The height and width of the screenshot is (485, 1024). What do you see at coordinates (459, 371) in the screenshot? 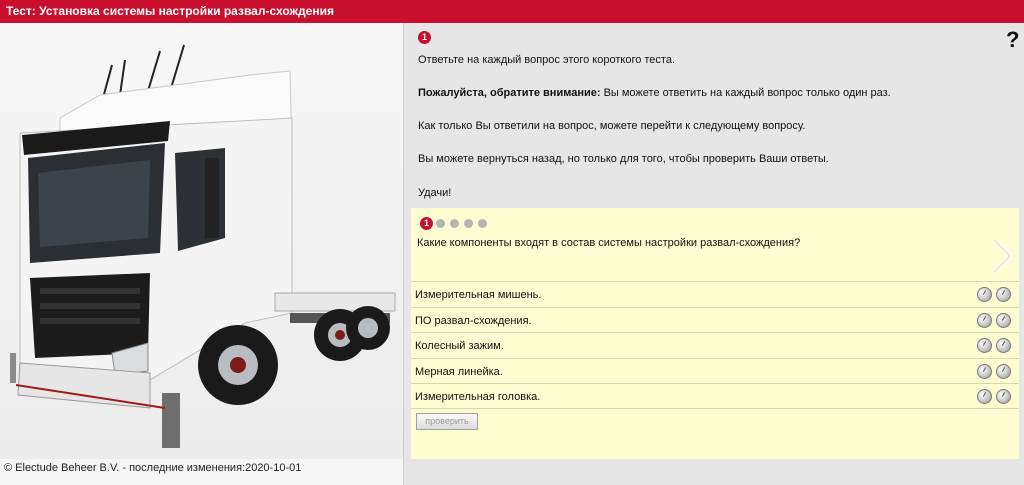
I see `answer-label: Мерная линейка.` at bounding box center [459, 371].